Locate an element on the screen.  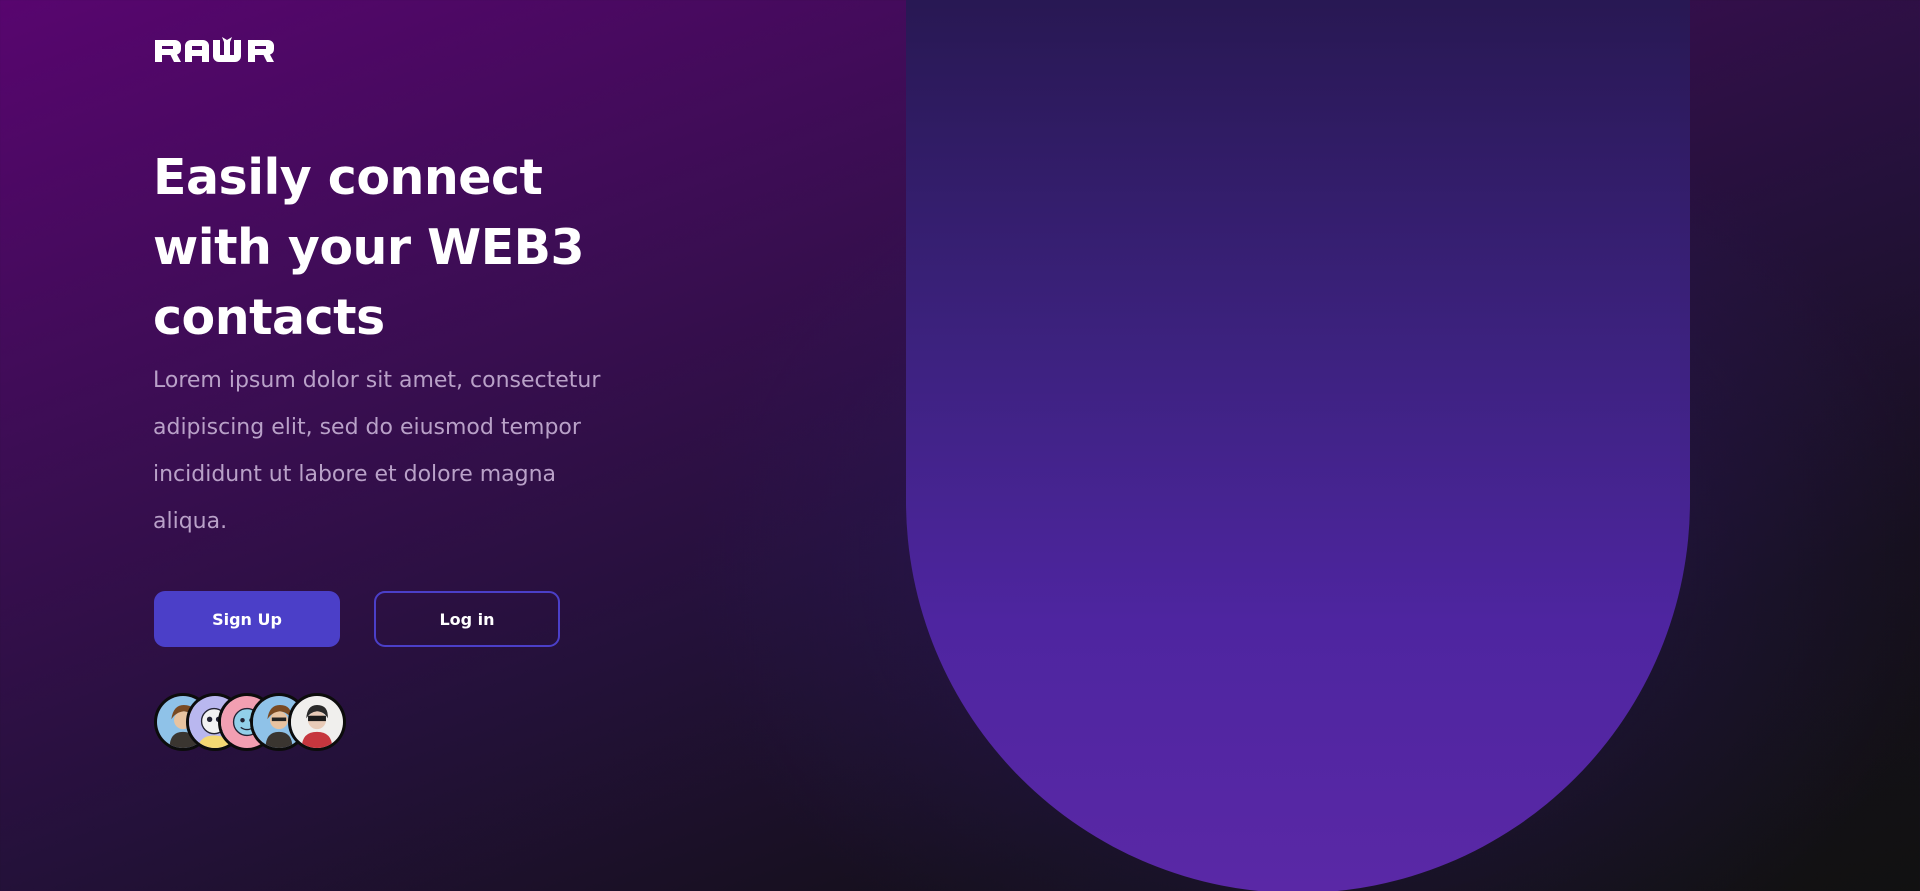
log-in-button: Log in is located at coordinates (467, 619).